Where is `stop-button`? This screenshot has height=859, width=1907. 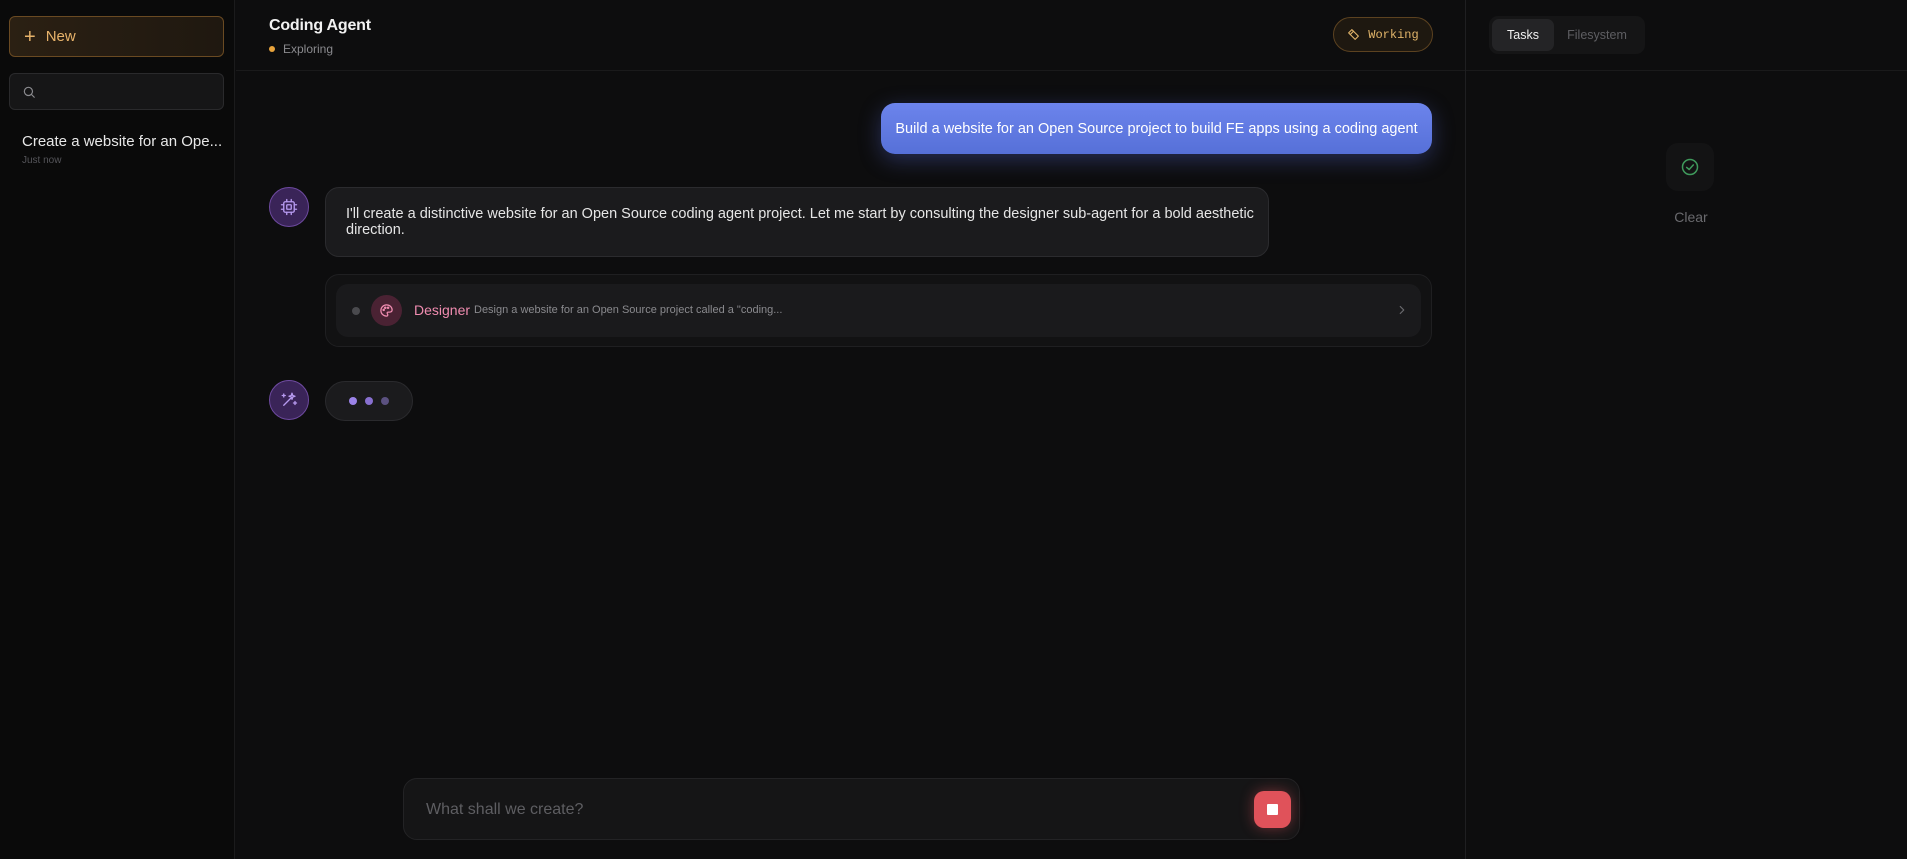
stop-button is located at coordinates (1272, 809).